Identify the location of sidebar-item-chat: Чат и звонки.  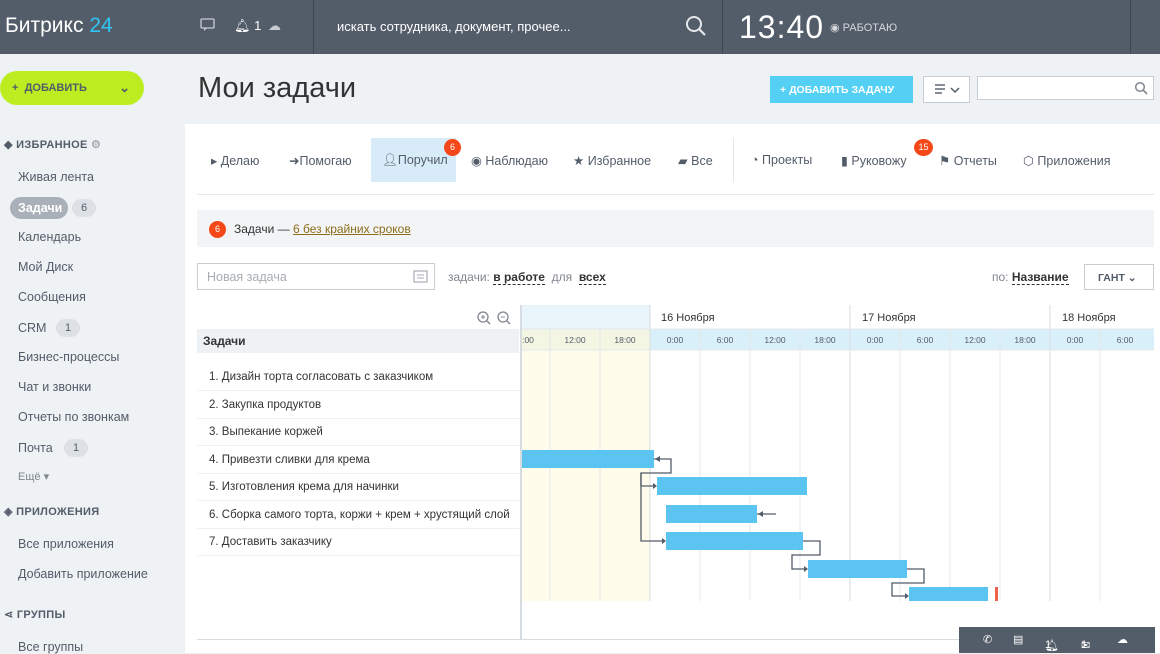
(54, 387).